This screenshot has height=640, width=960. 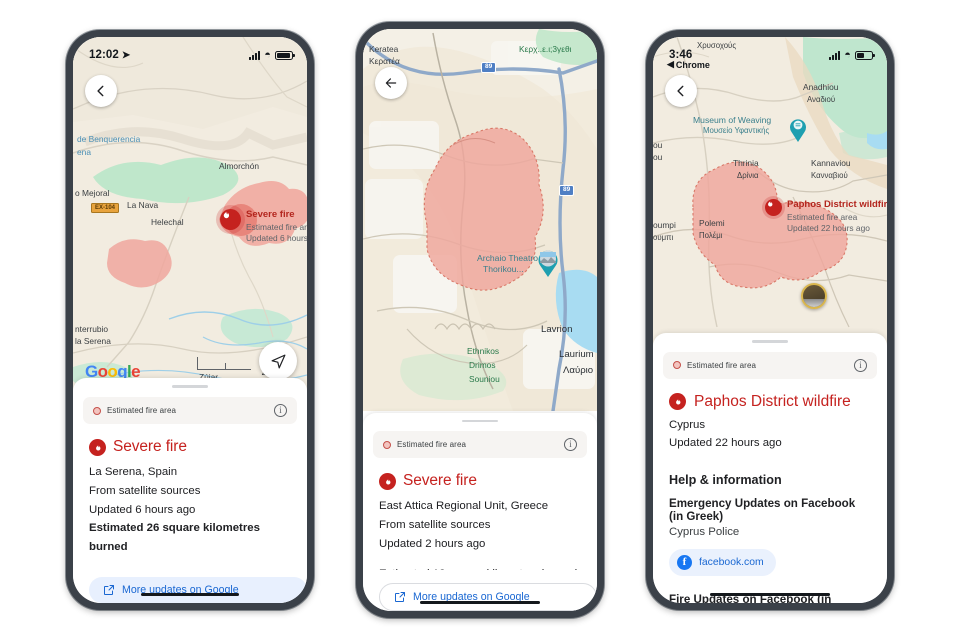 What do you see at coordinates (828, 227) in the screenshot?
I see `fire-callout-line3: Updated 22 hours ago` at bounding box center [828, 227].